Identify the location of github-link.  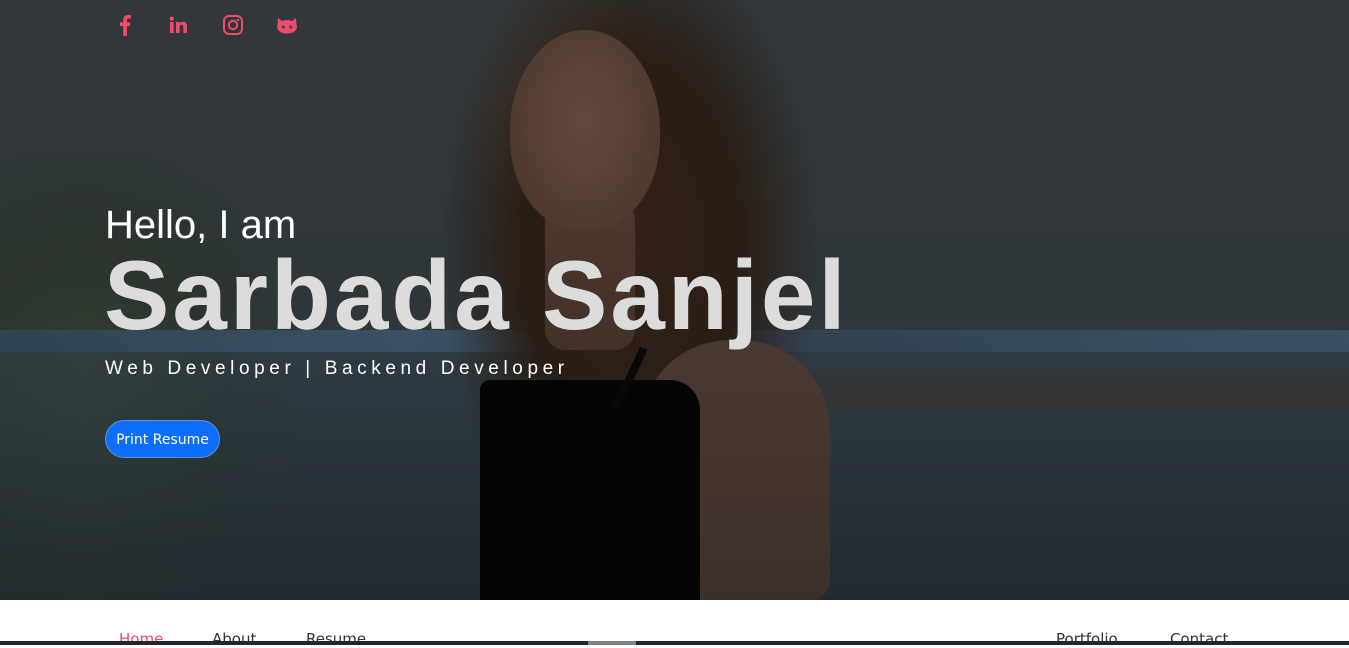
(287, 28).